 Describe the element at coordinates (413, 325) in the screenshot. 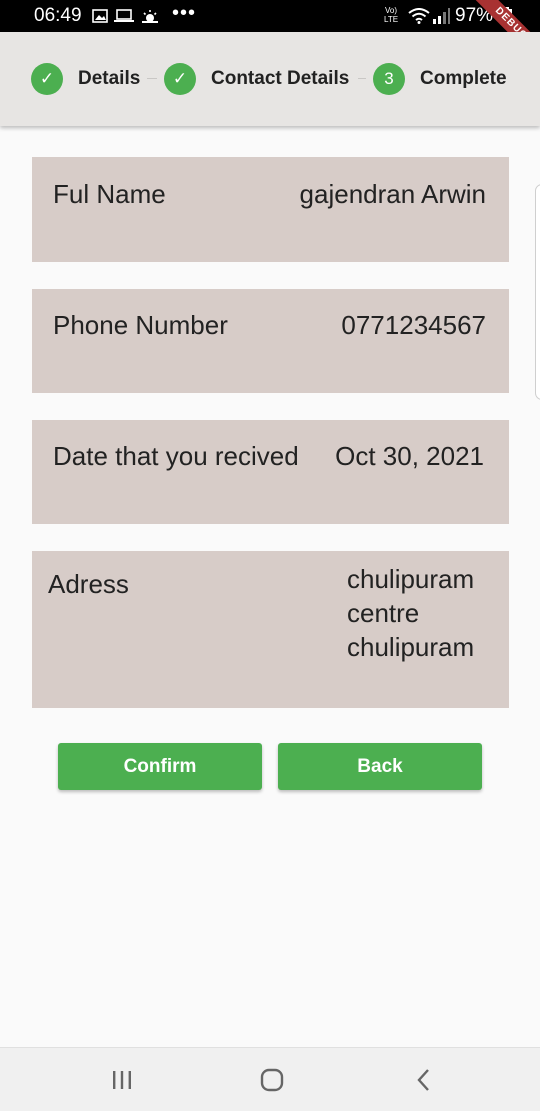

I see `phone-number-value: 0771234567` at that location.